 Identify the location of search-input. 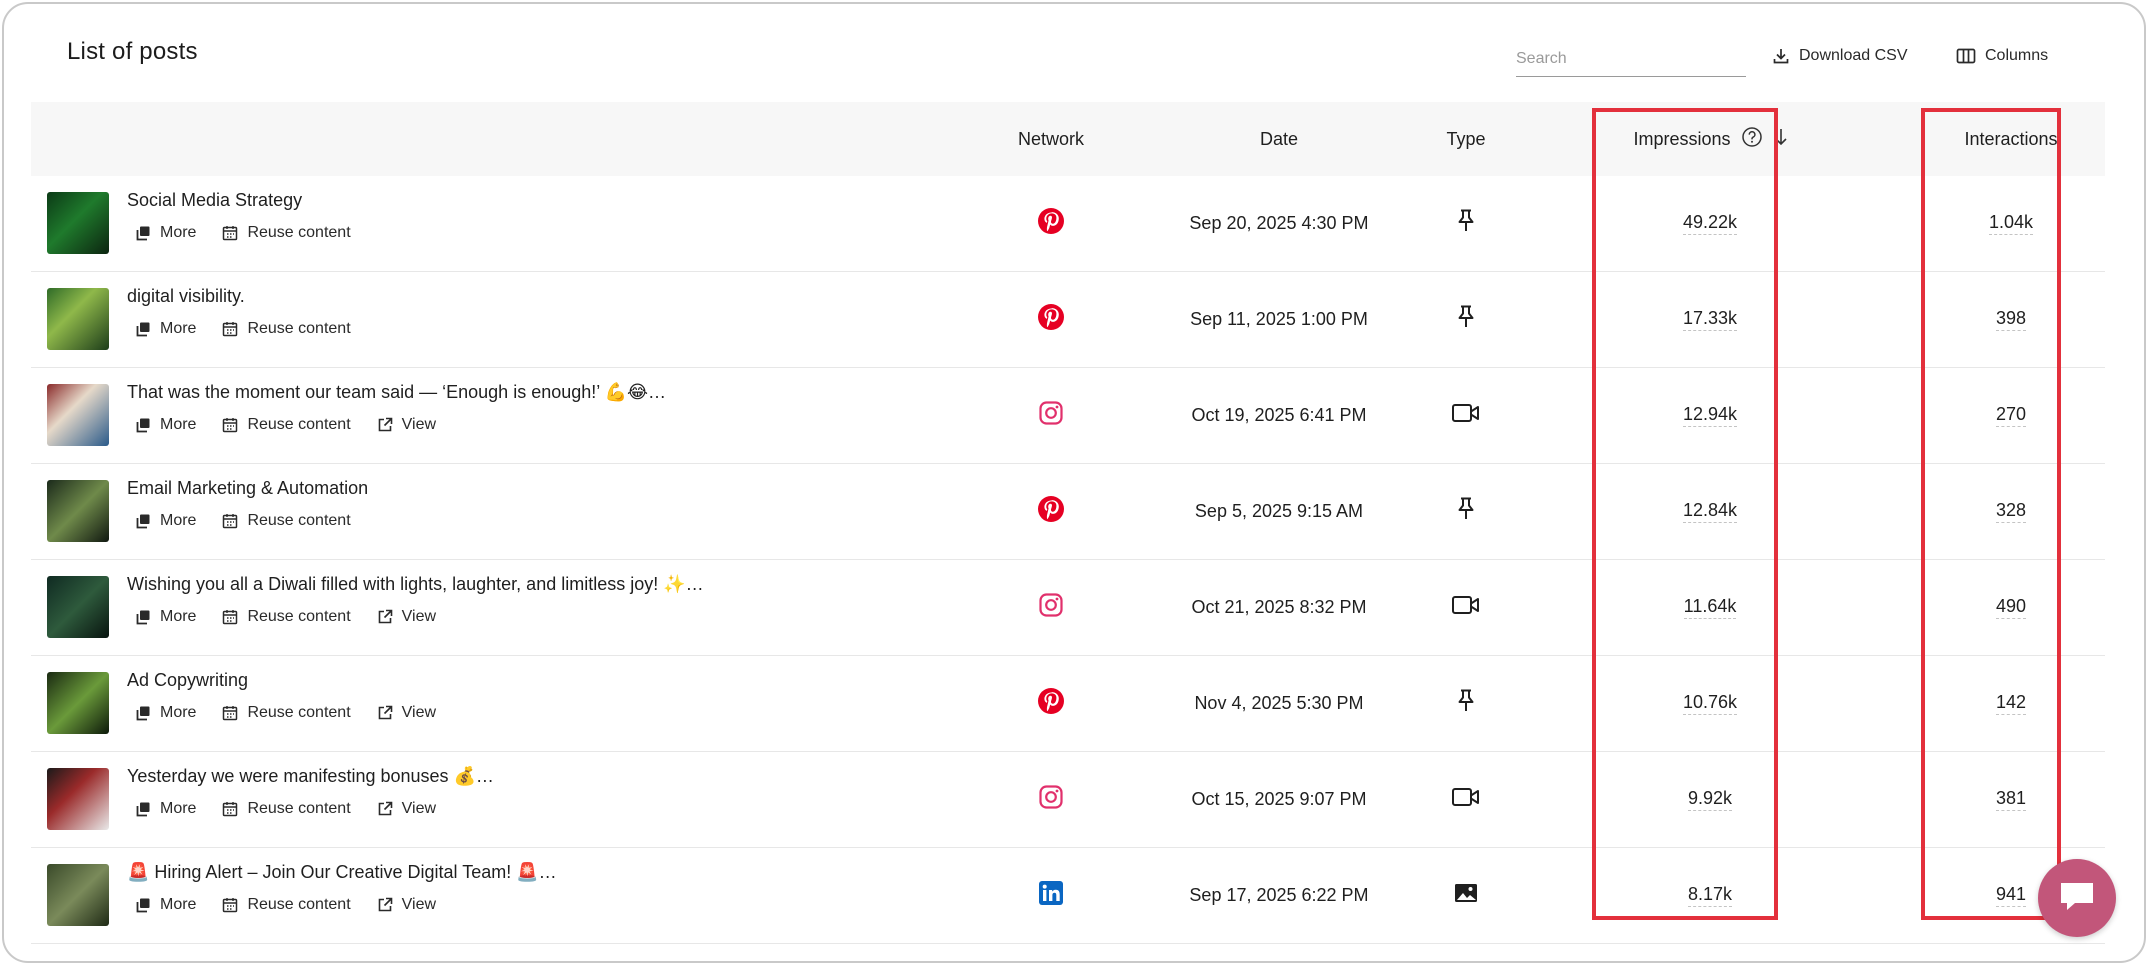
(1631, 60).